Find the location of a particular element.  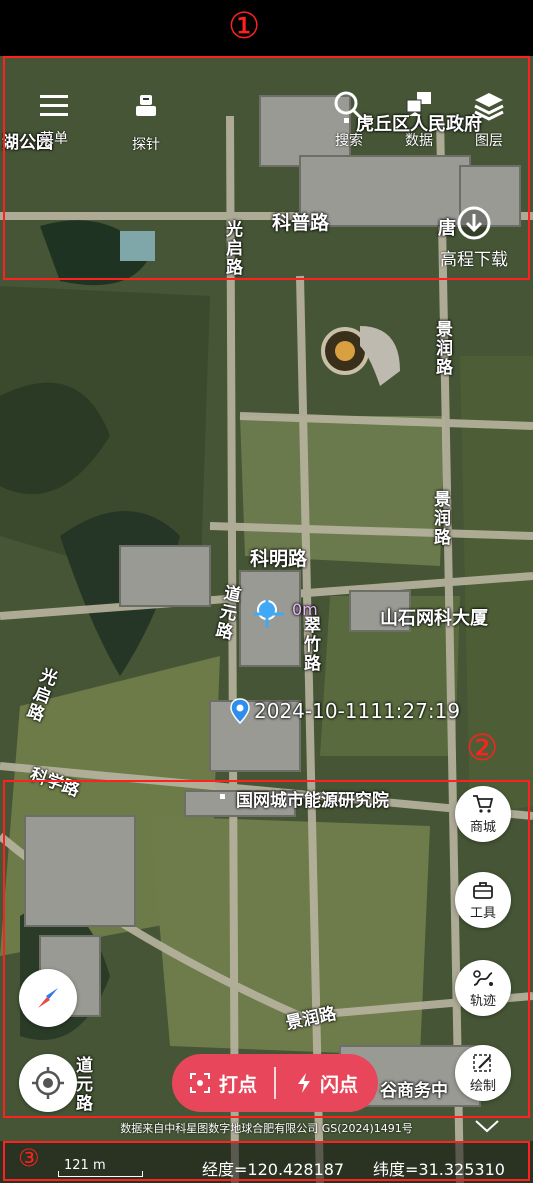

road-label-cuizhu: 翠竹路 is located at coordinates (310, 644).